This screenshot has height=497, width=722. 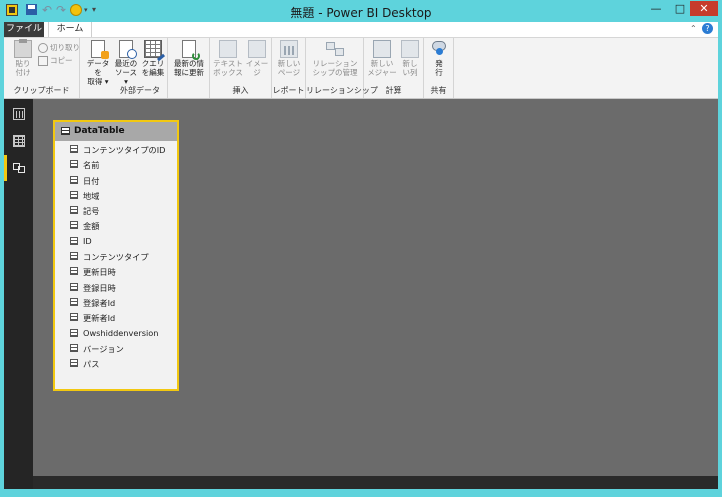 I want to click on table-field: 地域, so click(x=116, y=195).